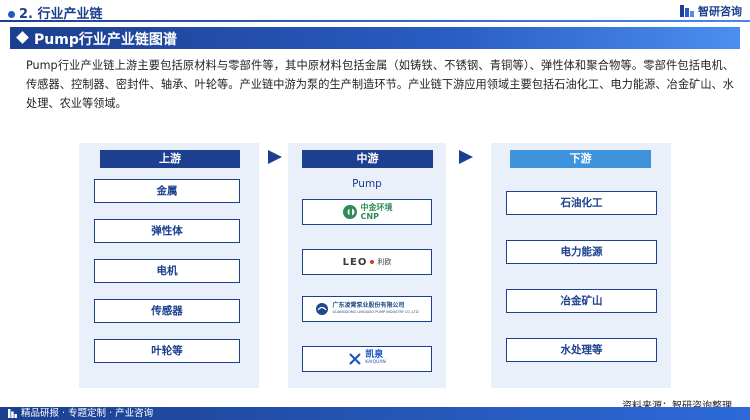  I want to click on title-banner: Pump行业产业链图谱, so click(375, 38).